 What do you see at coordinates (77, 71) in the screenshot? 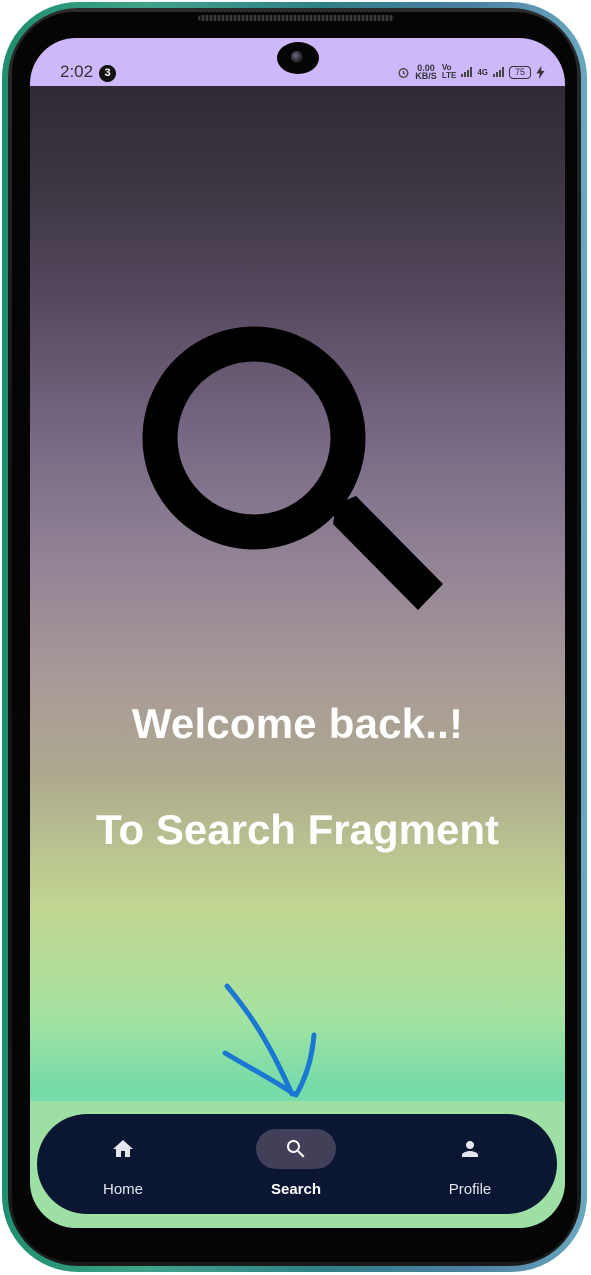
I see `status-time: 2:02` at bounding box center [77, 71].